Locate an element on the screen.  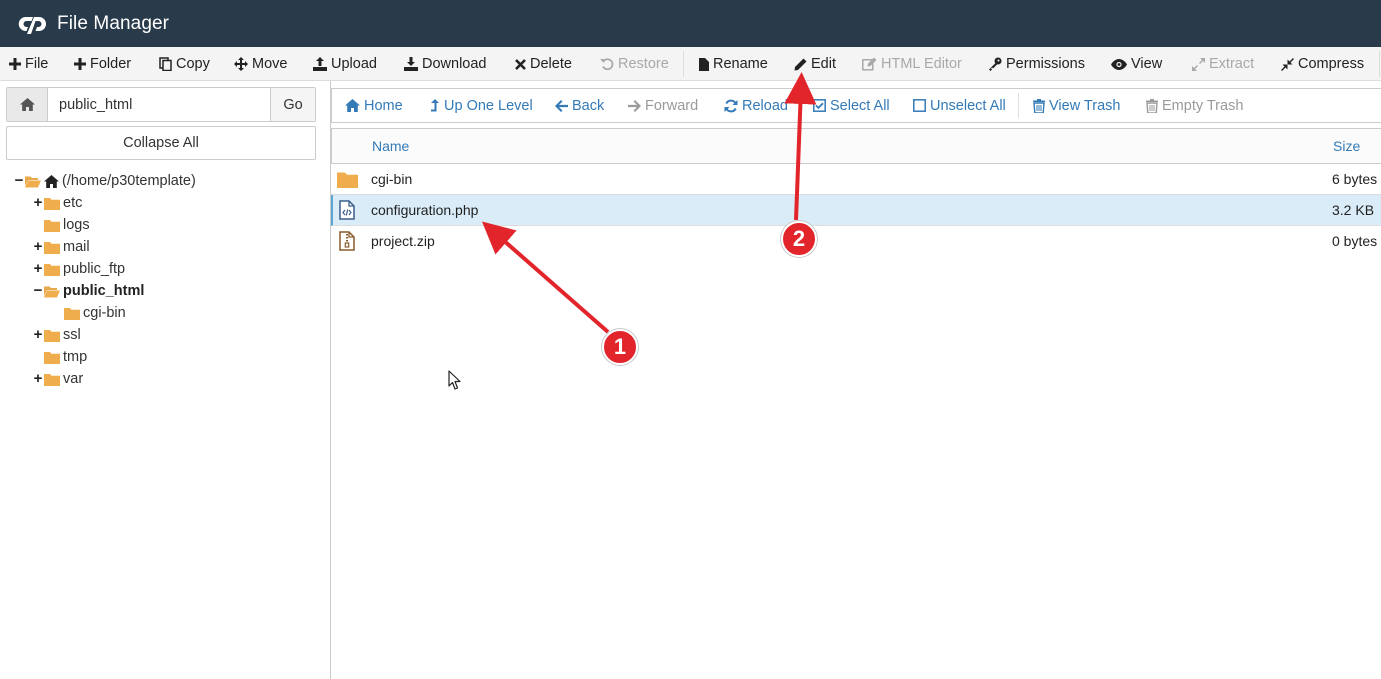
delete-button: Delete is located at coordinates (543, 64).